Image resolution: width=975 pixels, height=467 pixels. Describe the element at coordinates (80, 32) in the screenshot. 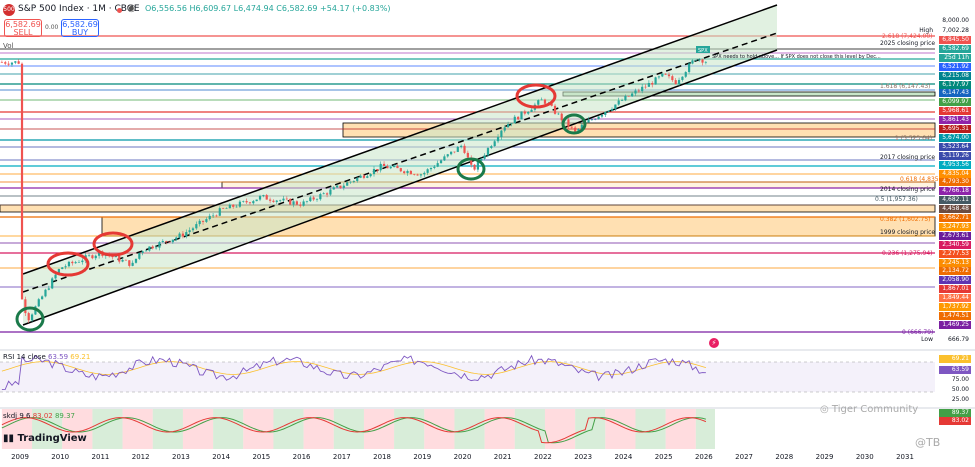

I see `buy-label: BUY` at that location.